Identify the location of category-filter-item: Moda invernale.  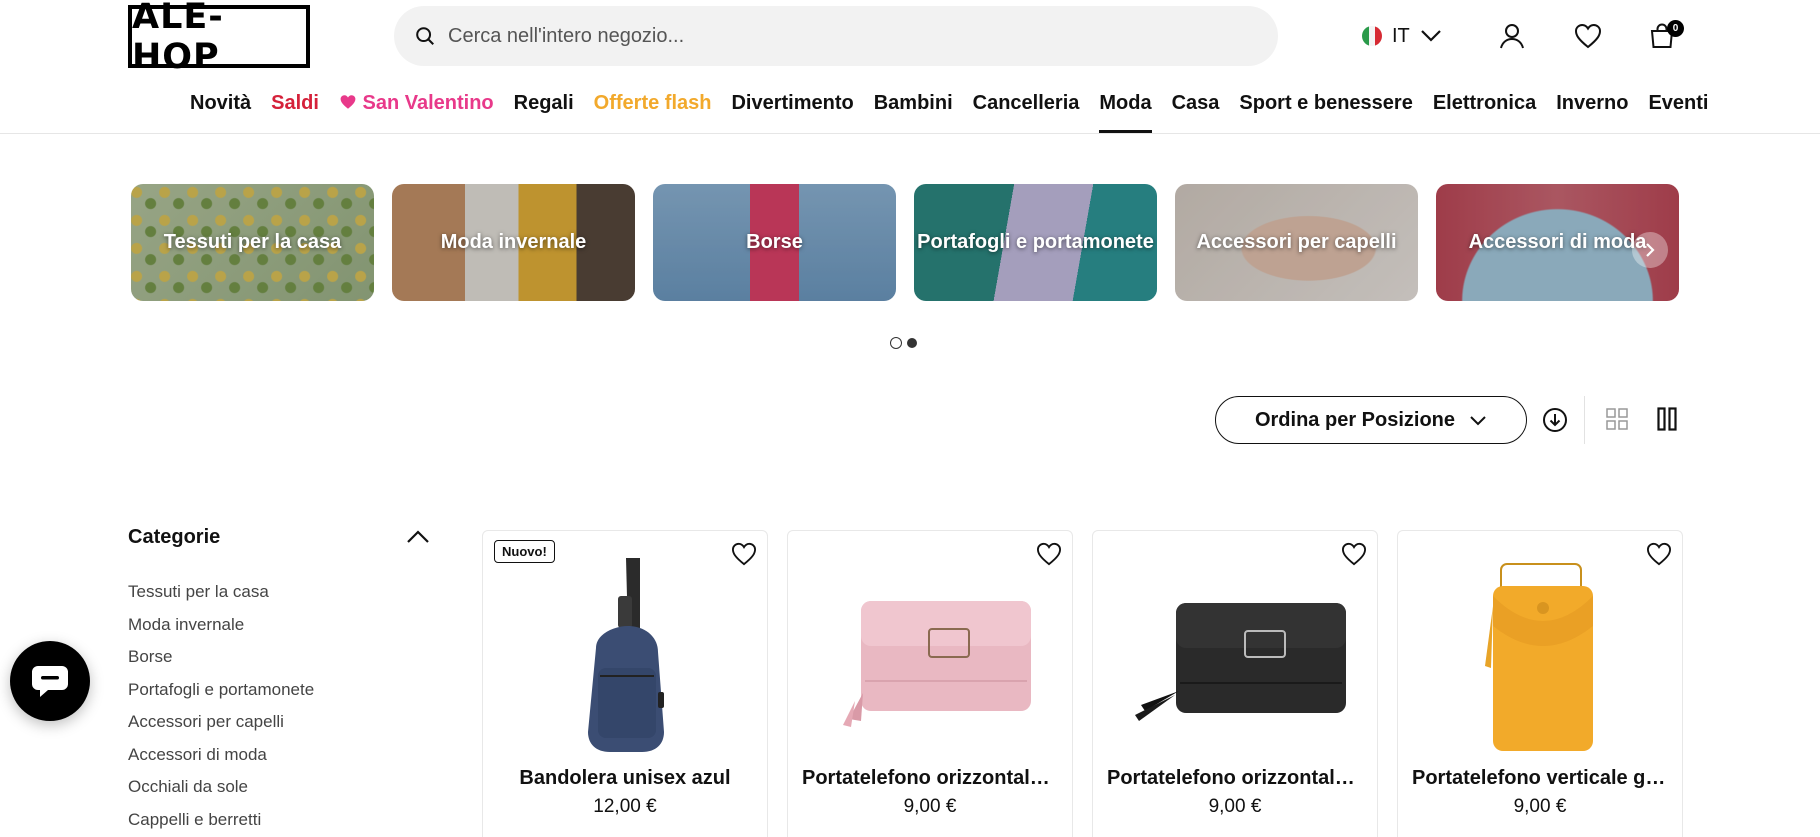
(279, 631).